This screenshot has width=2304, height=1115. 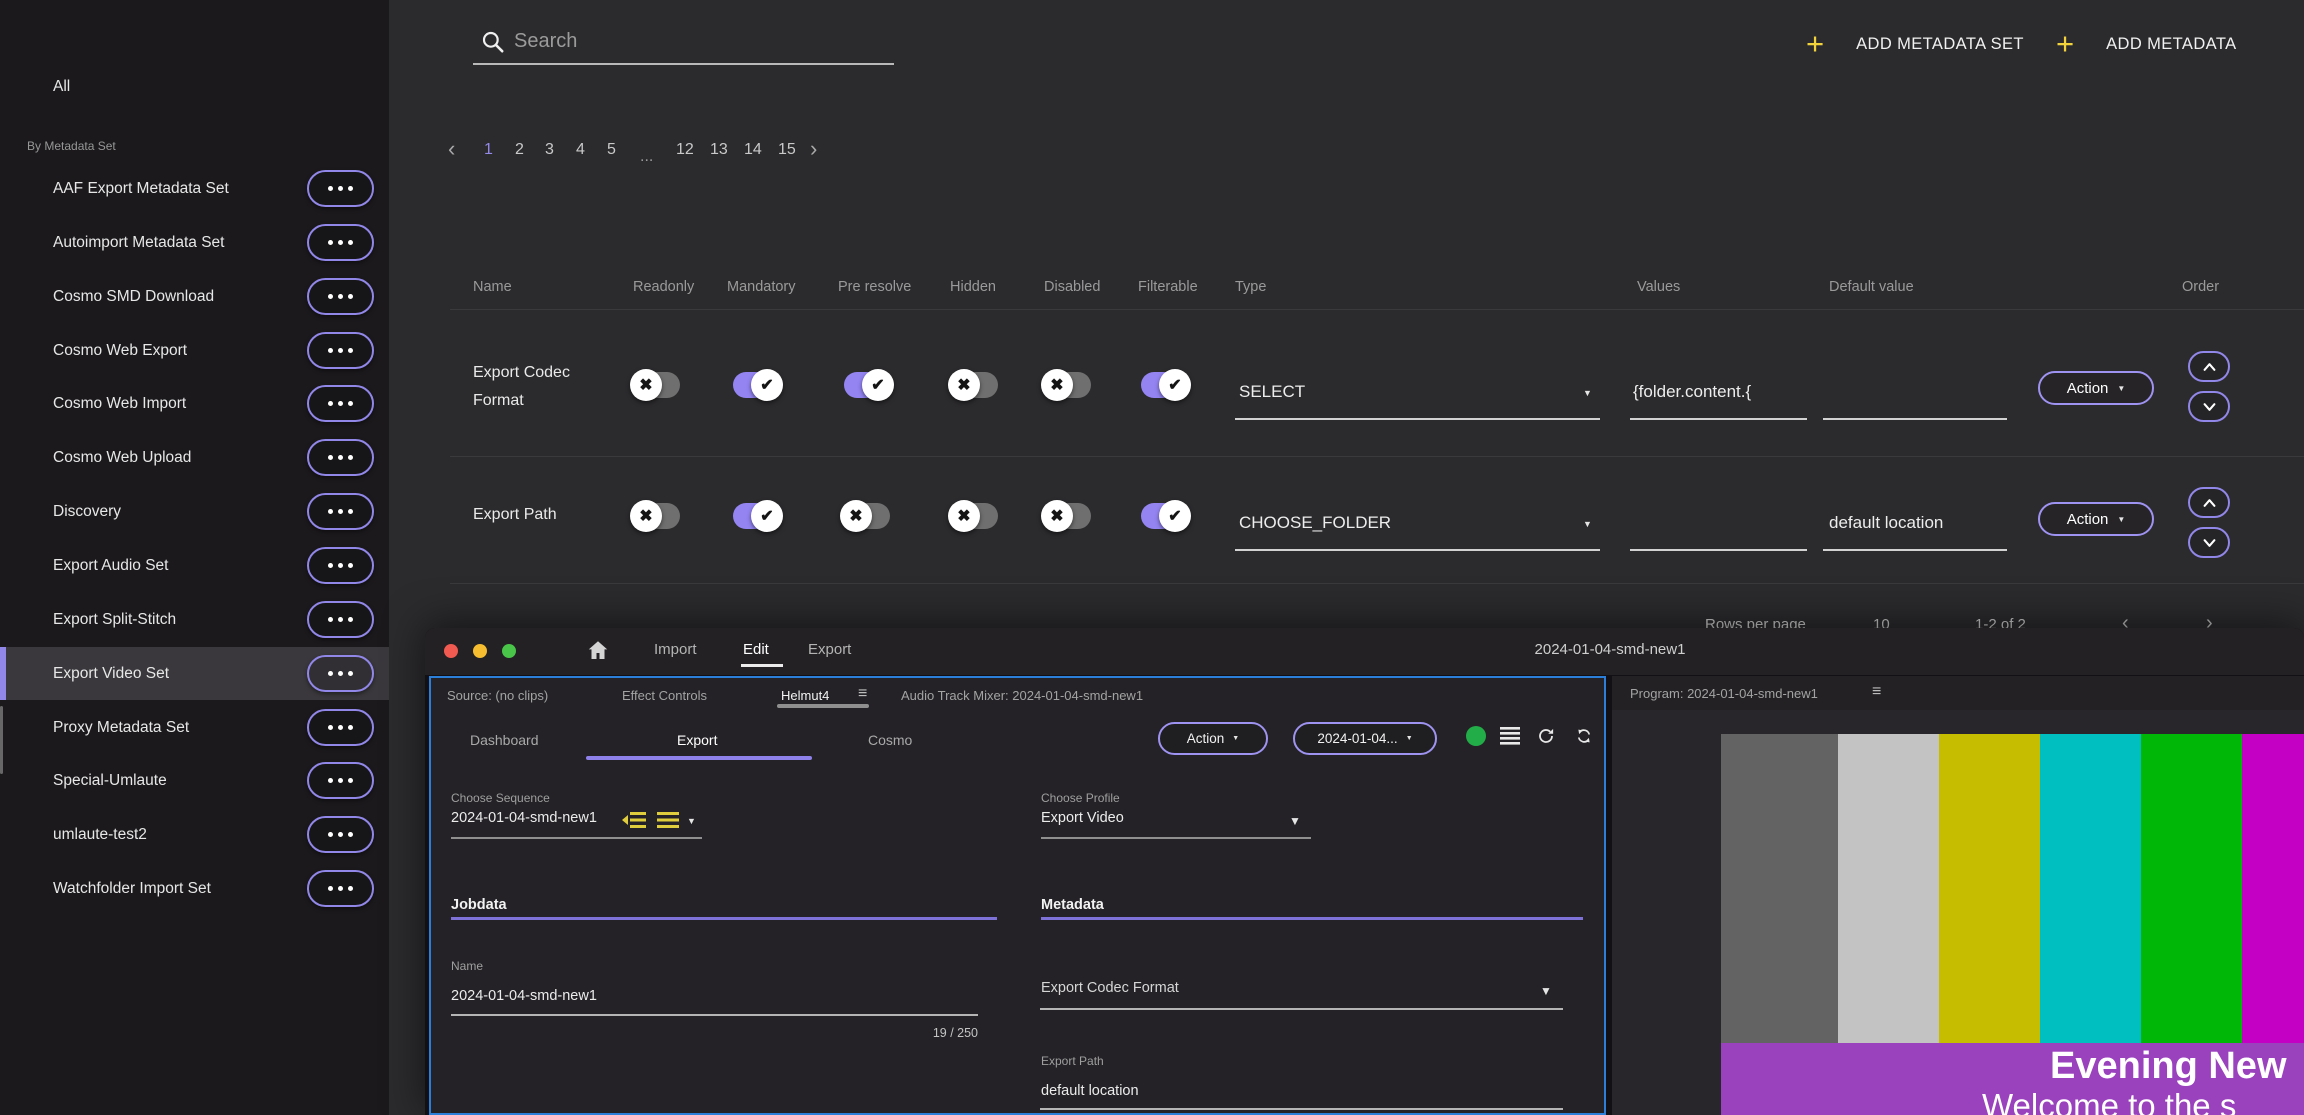 What do you see at coordinates (787, 150) in the screenshot?
I see `page-button-15: 15` at bounding box center [787, 150].